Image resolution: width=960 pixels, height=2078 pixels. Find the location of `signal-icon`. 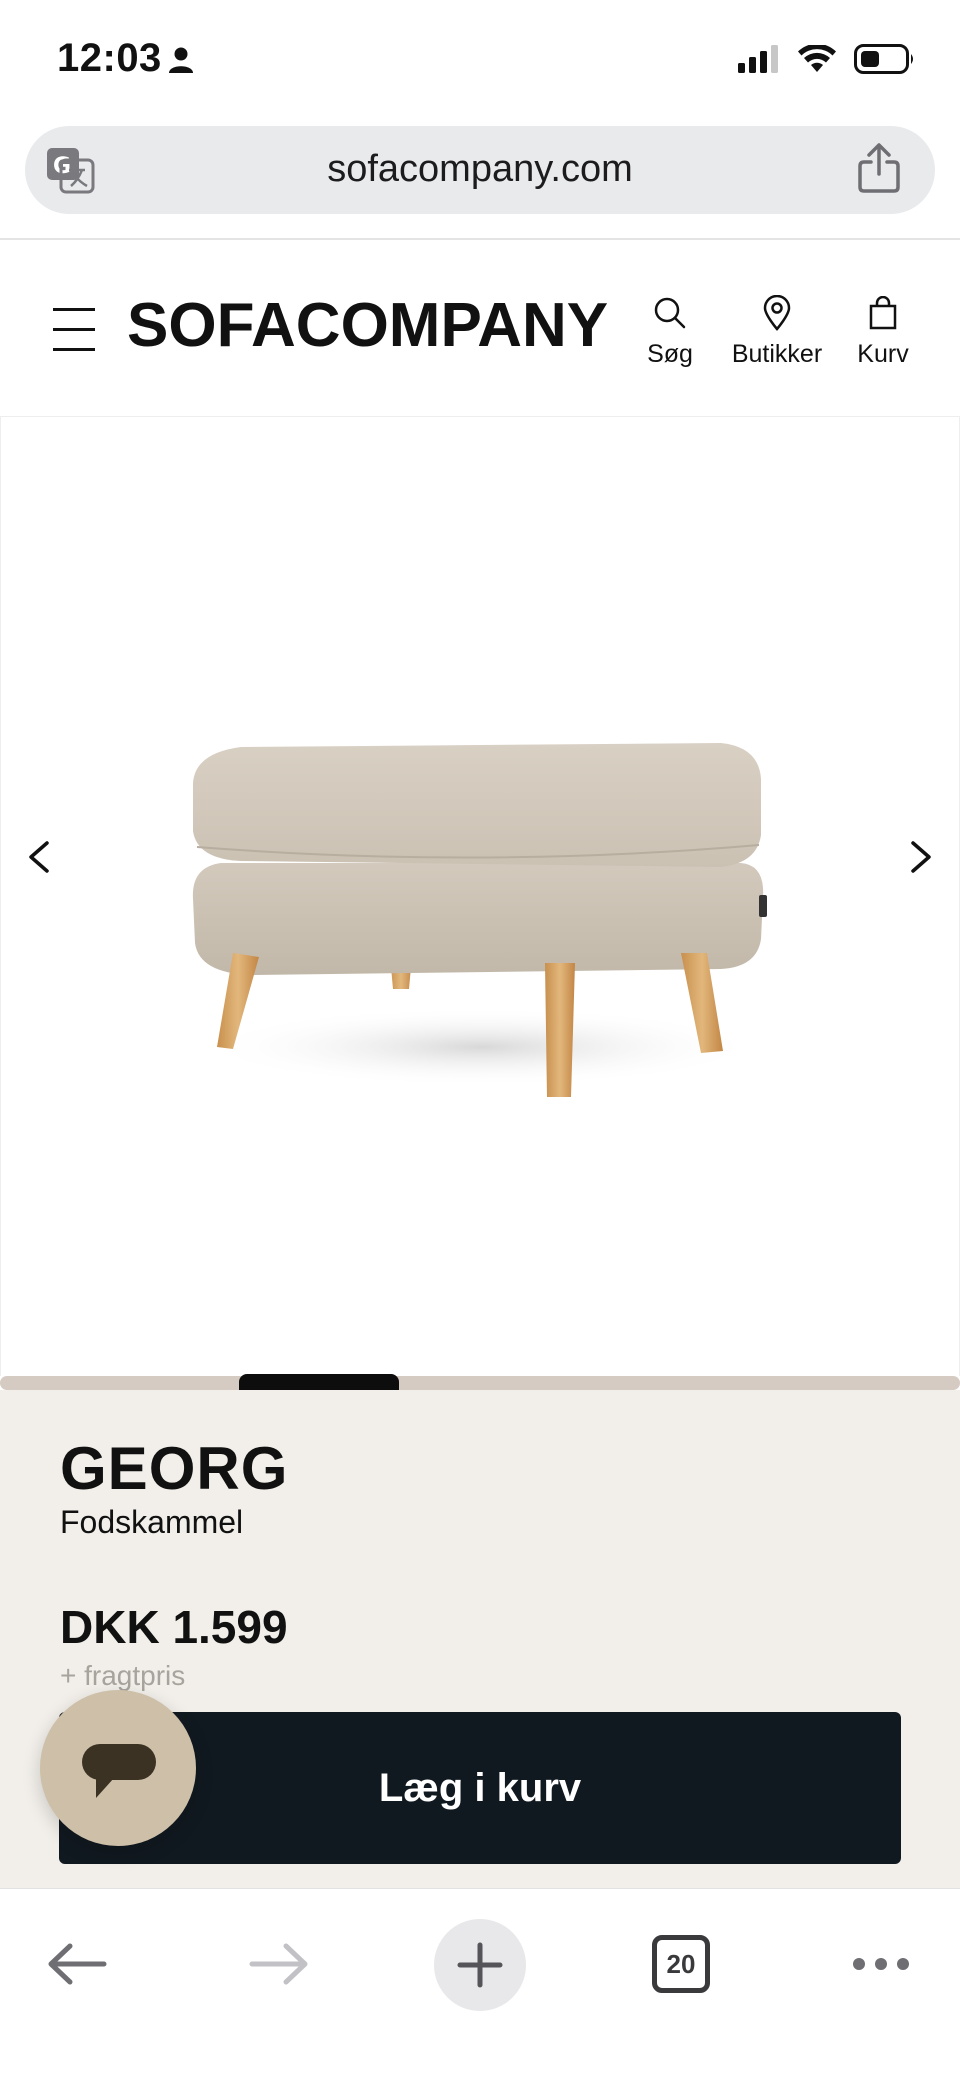

signal-icon is located at coordinates (759, 61).